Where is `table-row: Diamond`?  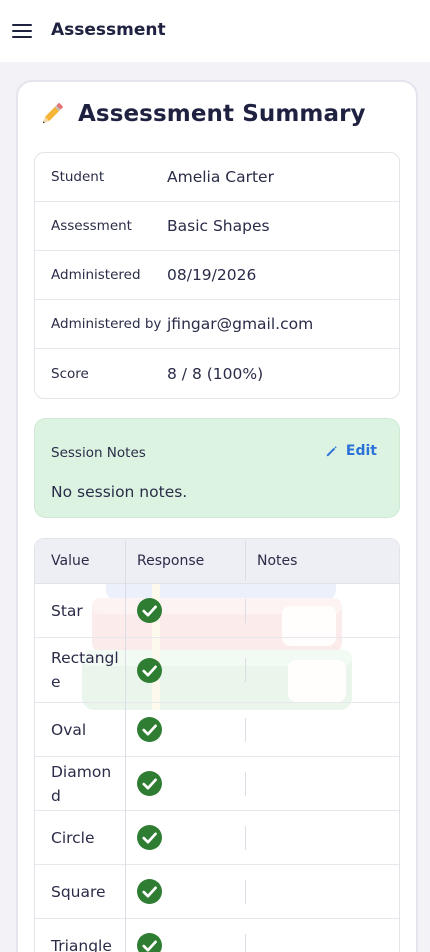 table-row: Diamond is located at coordinates (217, 783).